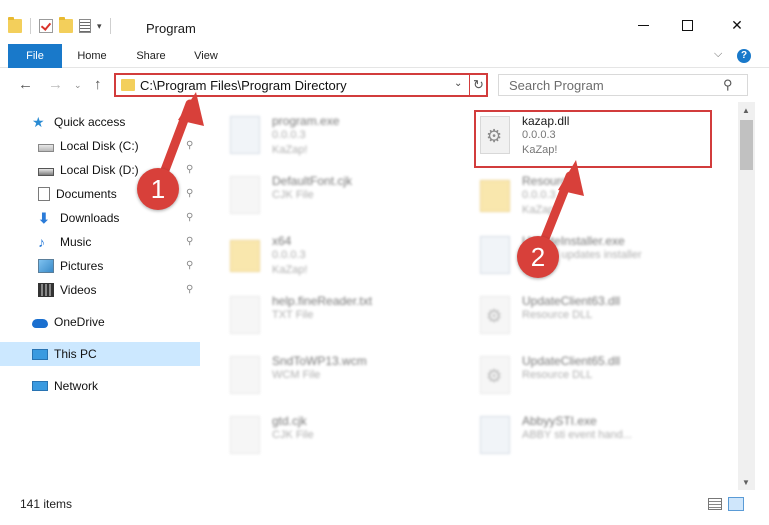 The height and width of the screenshot is (525, 769). What do you see at coordinates (76, 386) in the screenshot?
I see `sidebar-item-label: Network` at bounding box center [76, 386].